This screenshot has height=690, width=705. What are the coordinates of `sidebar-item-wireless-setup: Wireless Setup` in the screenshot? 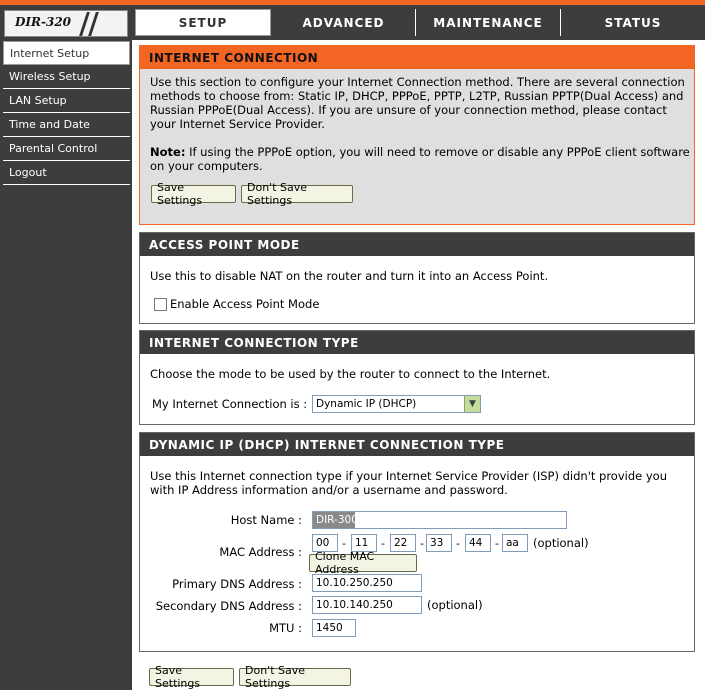 It's located at (66, 77).